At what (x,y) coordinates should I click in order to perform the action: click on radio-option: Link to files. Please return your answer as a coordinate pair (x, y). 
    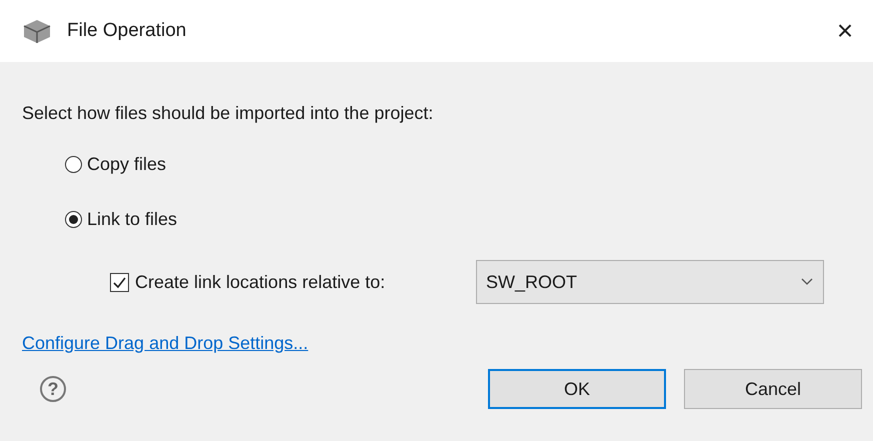
    Looking at the image, I should click on (121, 219).